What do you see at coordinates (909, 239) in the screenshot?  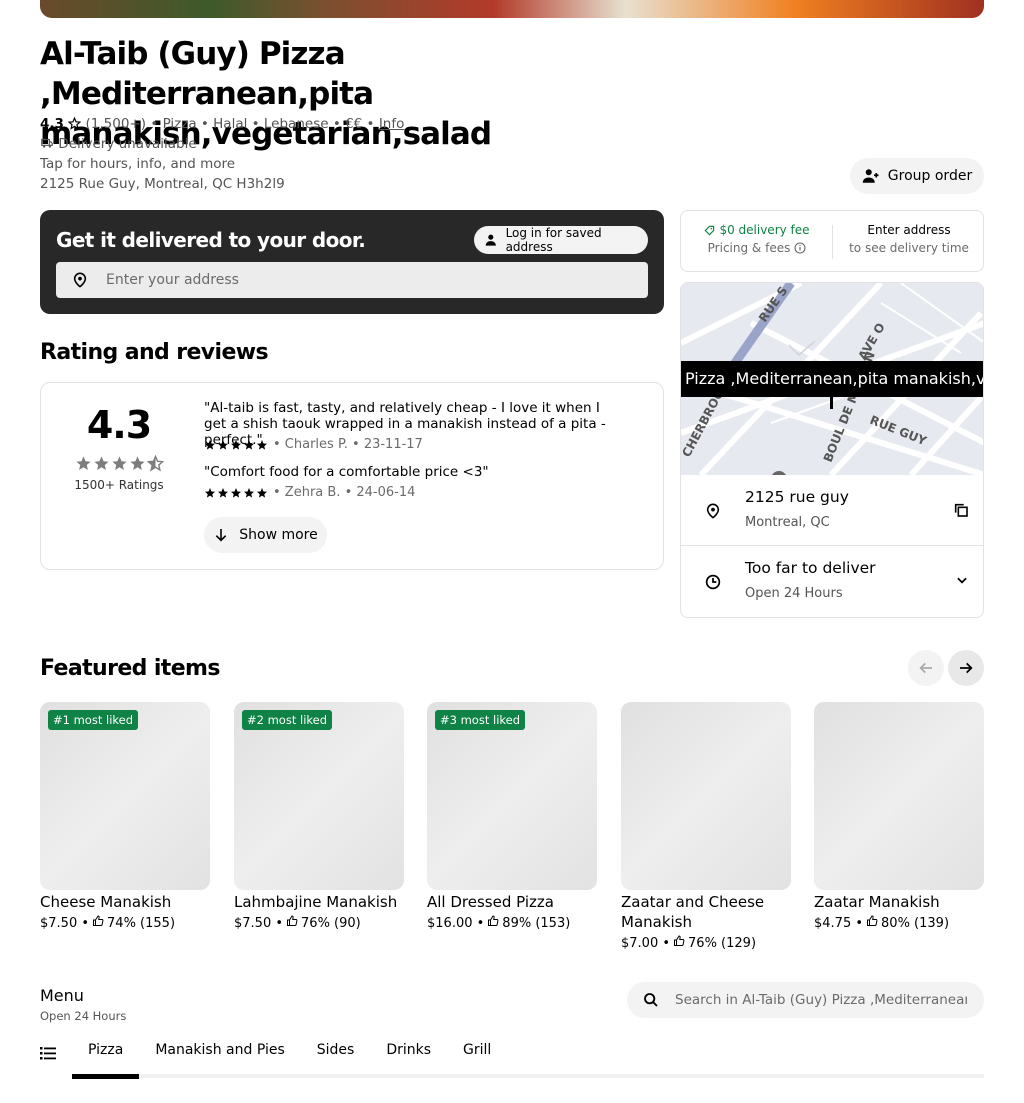 I see `enter-address-block: Enter address to see delivery time` at bounding box center [909, 239].